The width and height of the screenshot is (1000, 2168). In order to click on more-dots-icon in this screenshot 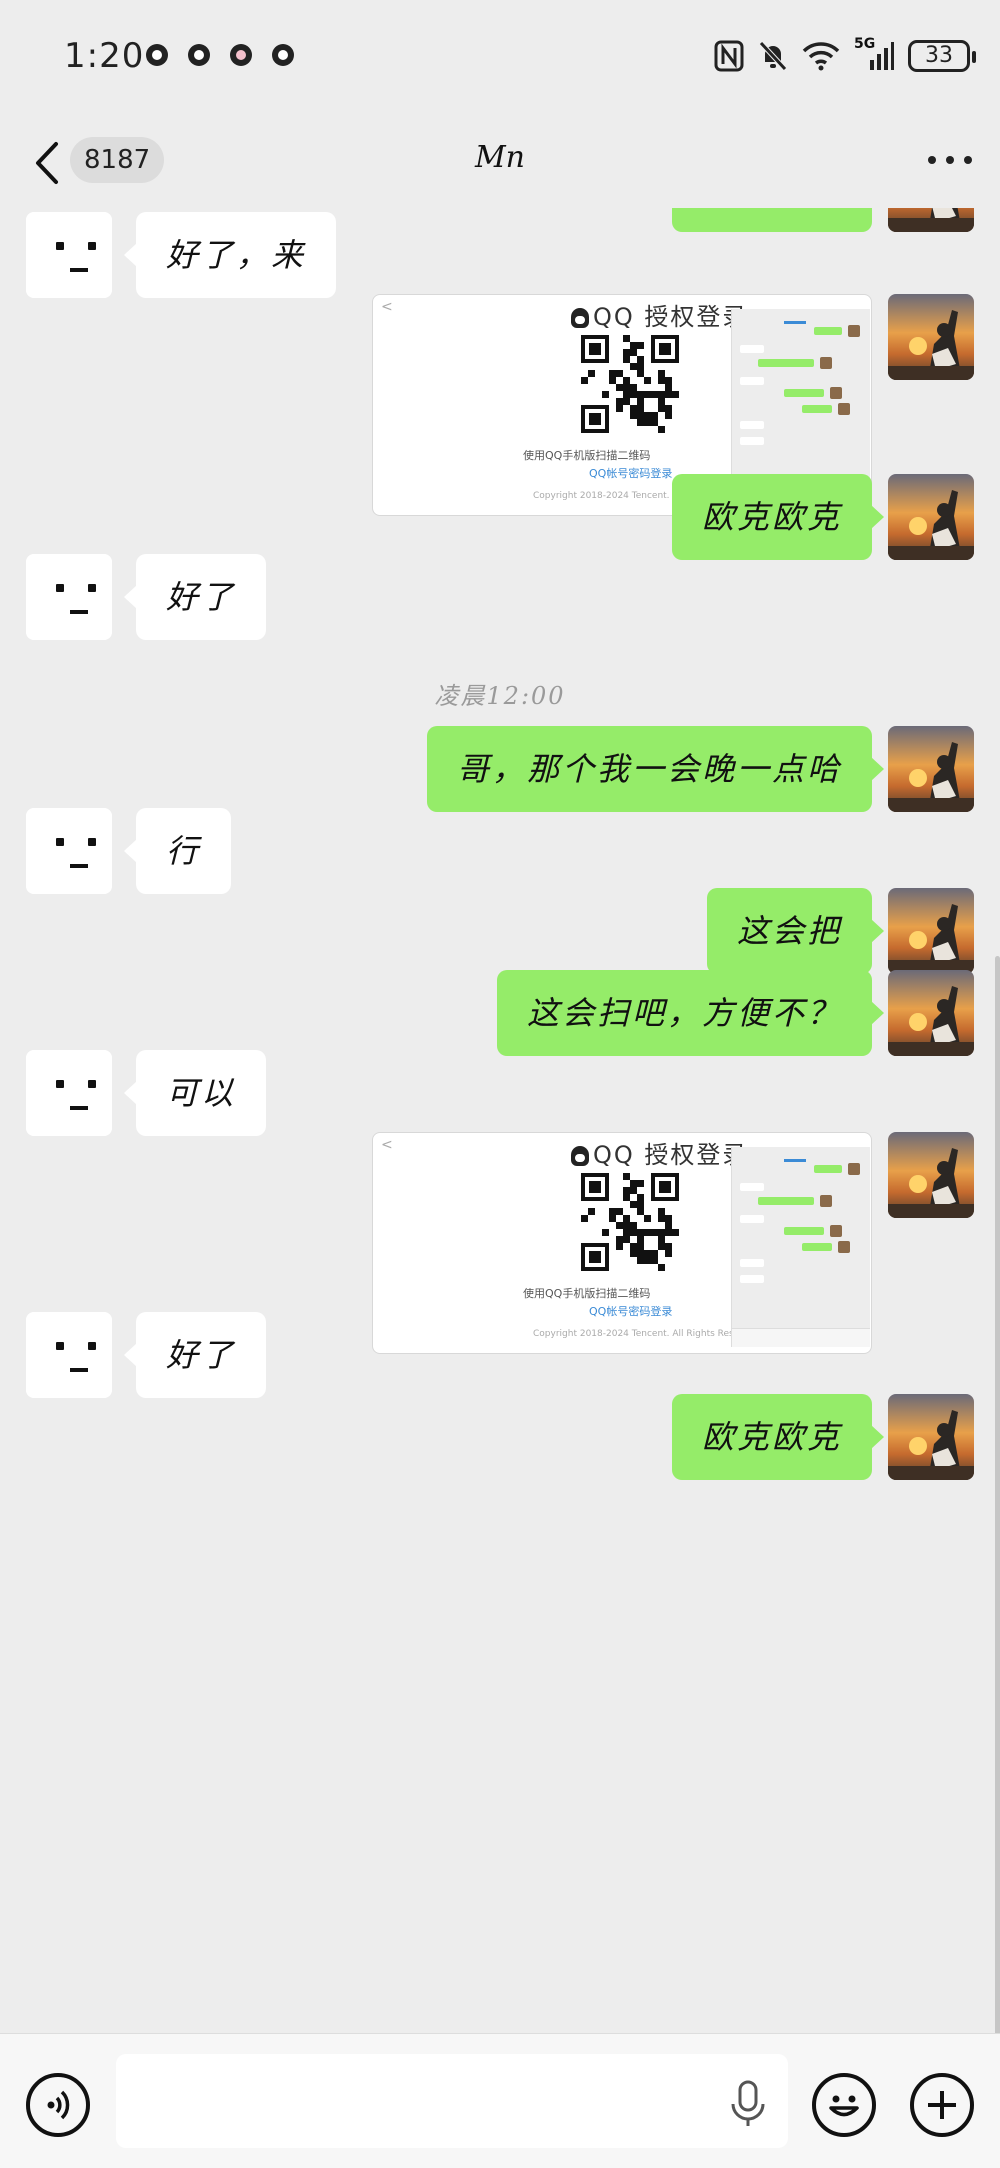, I will do `click(932, 160)`.